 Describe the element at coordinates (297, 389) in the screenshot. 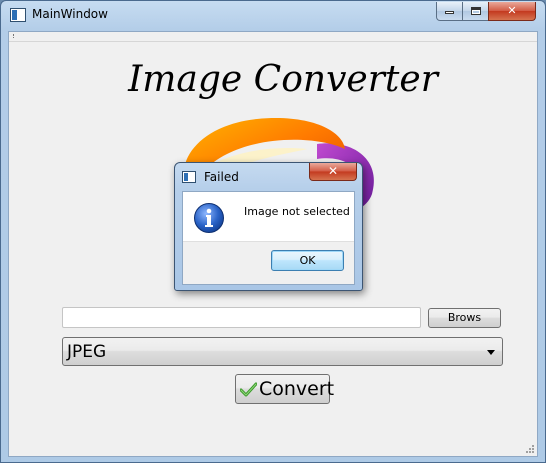

I see `convert-label: Convert` at that location.